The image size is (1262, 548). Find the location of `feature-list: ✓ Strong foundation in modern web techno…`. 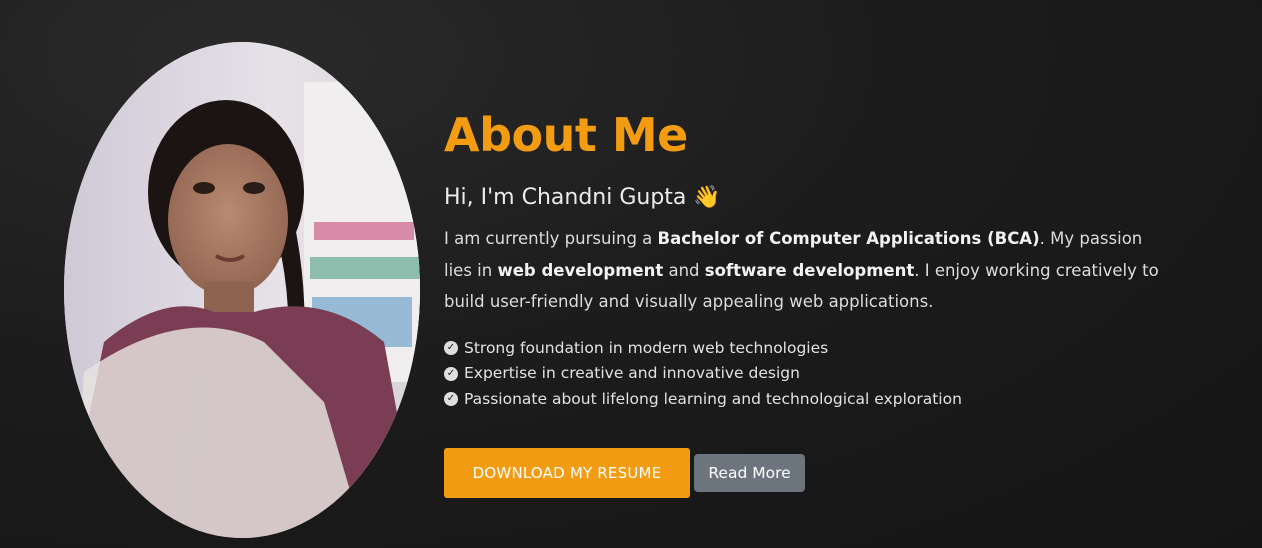

feature-list: ✓ Strong foundation in modern web techno… is located at coordinates (824, 374).